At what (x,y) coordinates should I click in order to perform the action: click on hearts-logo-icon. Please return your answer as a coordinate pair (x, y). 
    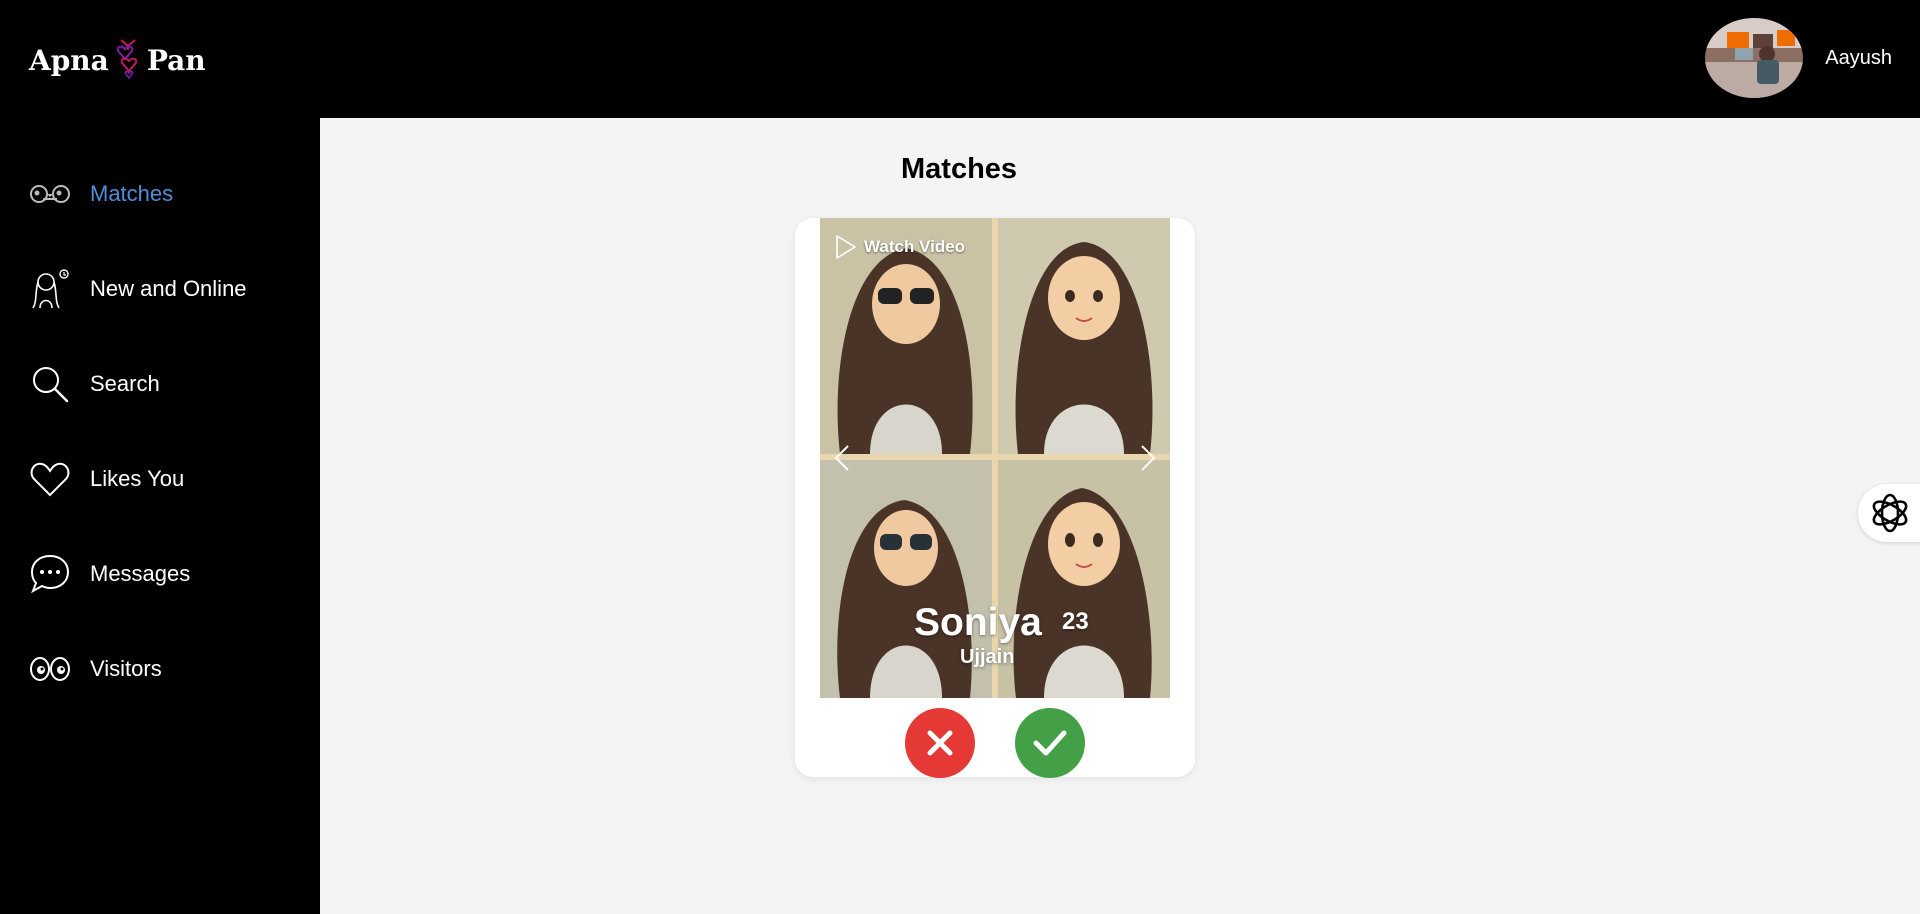
    Looking at the image, I should click on (127, 59).